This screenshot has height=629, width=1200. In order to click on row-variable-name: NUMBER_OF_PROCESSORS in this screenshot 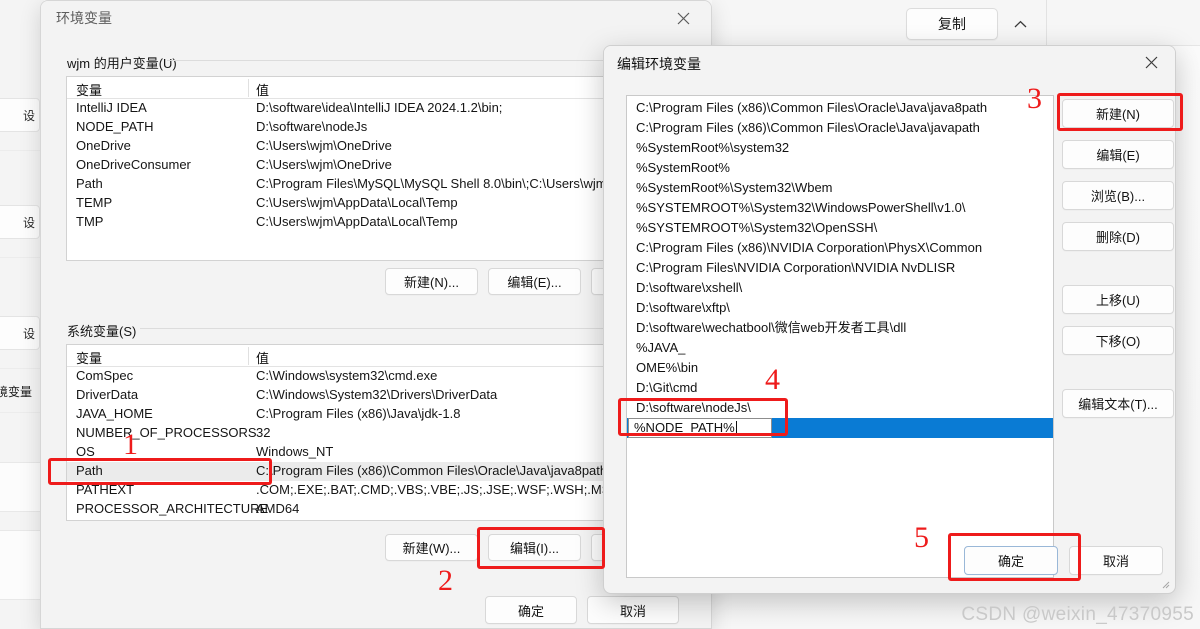, I will do `click(166, 432)`.